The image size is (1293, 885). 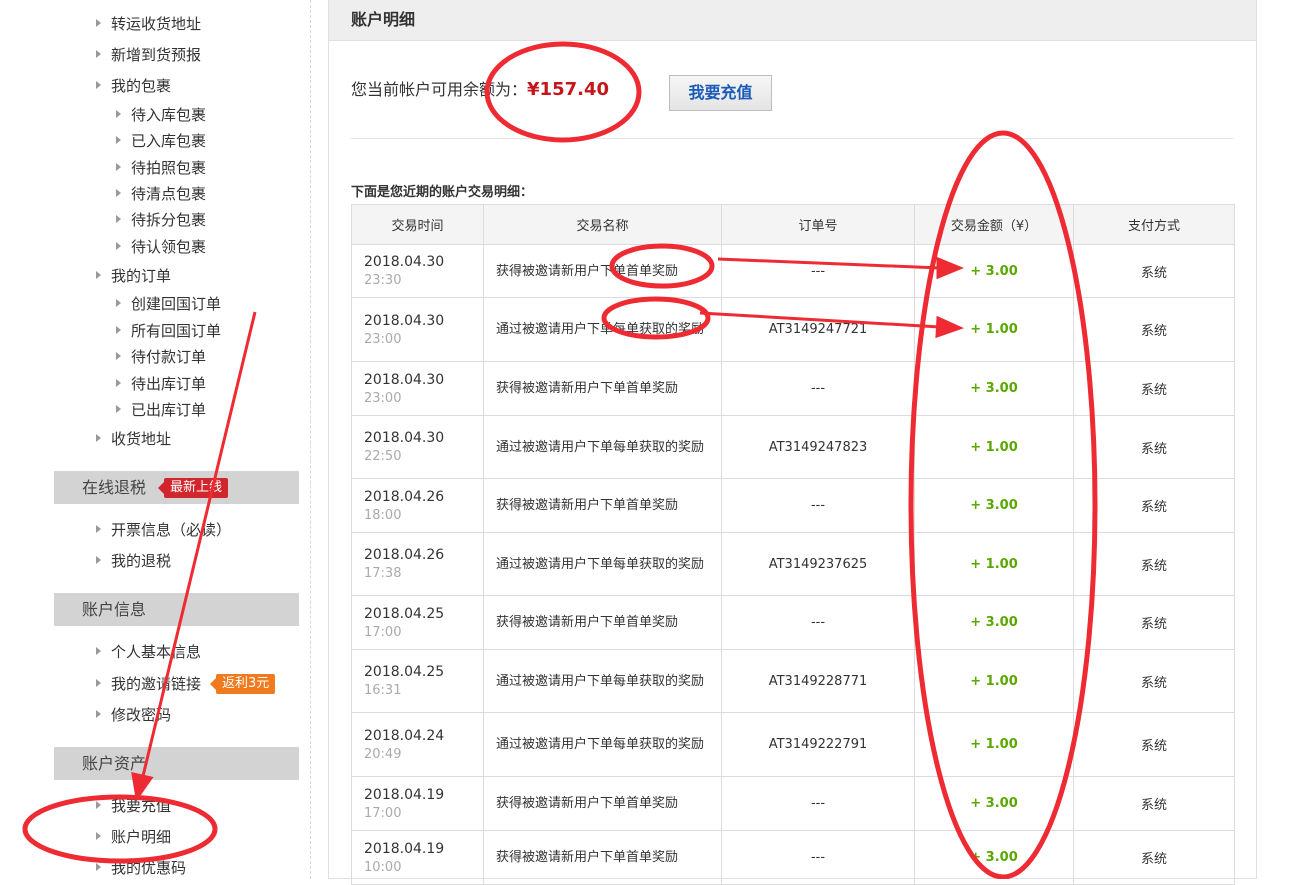 What do you see at coordinates (383, 456) in the screenshot?
I see `cell-clock: 22:50` at bounding box center [383, 456].